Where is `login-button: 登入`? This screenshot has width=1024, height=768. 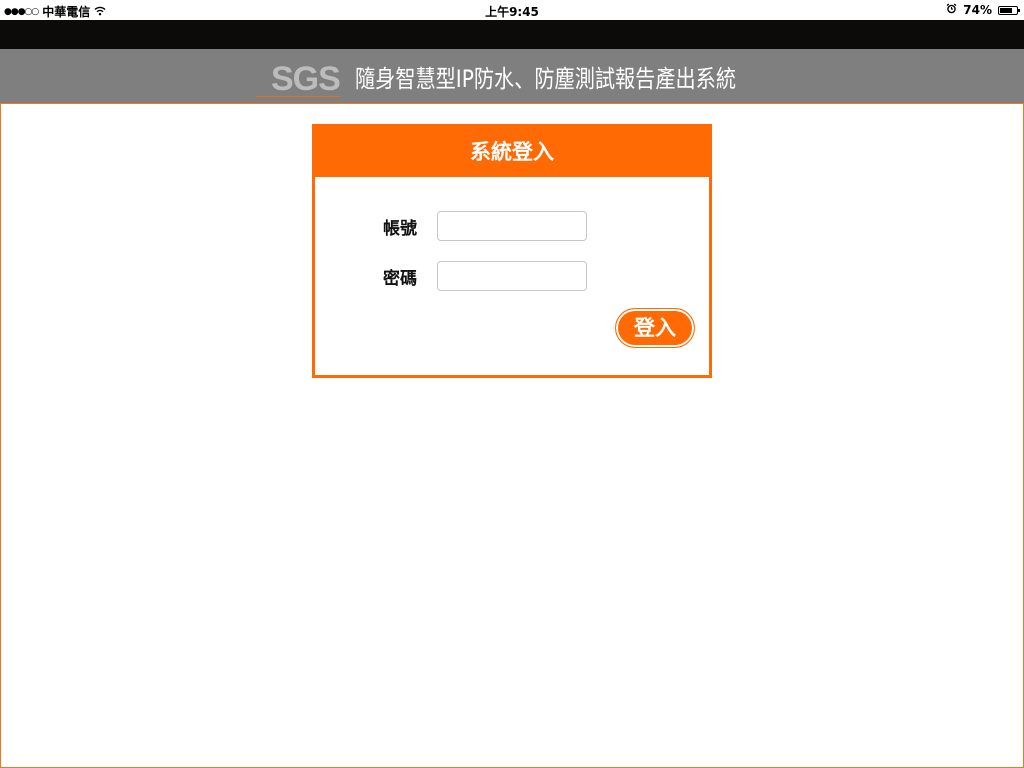 login-button: 登入 is located at coordinates (655, 328).